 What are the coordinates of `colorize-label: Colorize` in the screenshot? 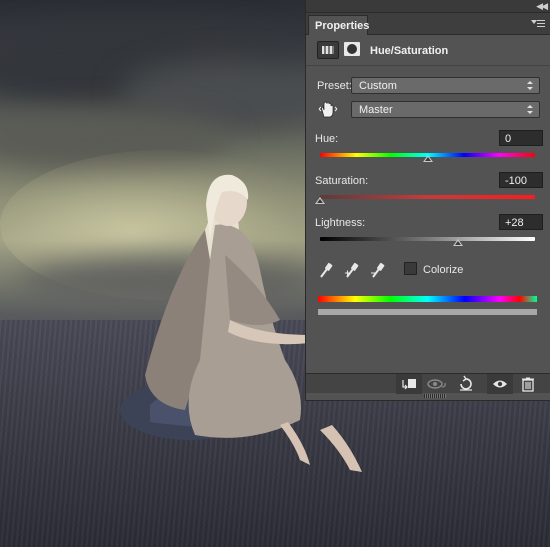 It's located at (443, 270).